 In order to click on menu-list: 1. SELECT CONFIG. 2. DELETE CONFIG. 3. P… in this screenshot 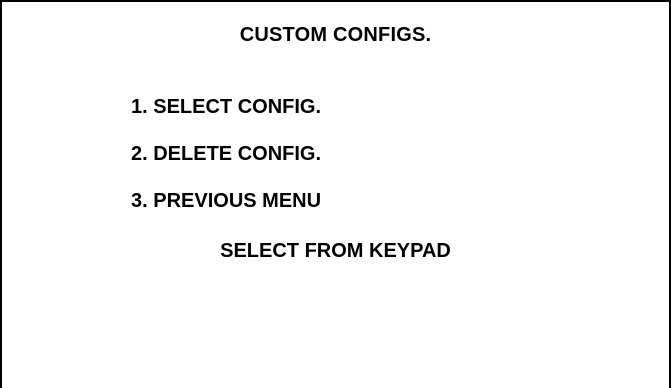, I will do `click(226, 154)`.